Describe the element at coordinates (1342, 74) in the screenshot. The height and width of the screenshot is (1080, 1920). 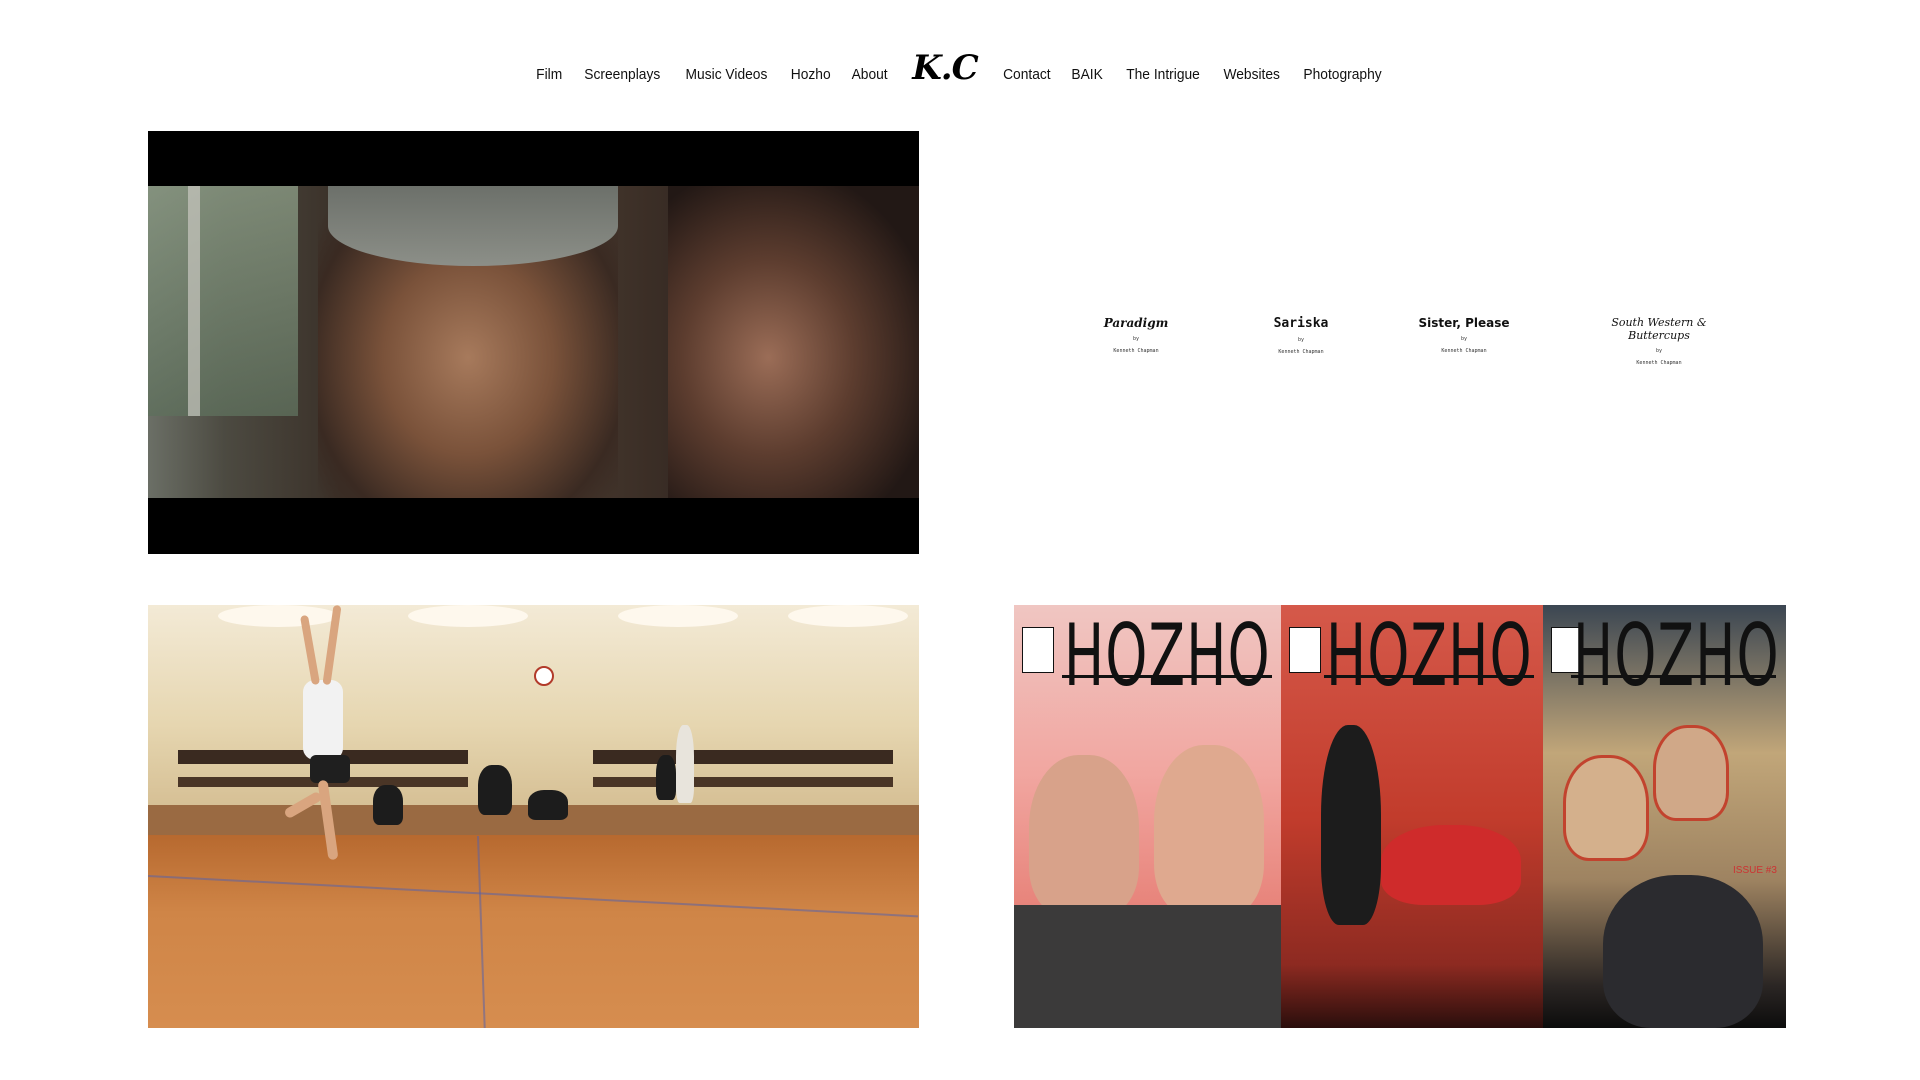
I see `nav-link-photography: Photography` at that location.